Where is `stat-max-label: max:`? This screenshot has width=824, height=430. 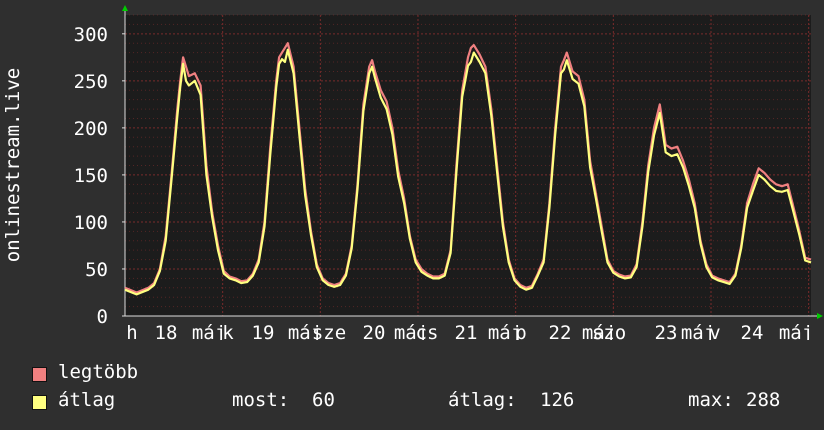
stat-max-label: max: is located at coordinates (711, 400).